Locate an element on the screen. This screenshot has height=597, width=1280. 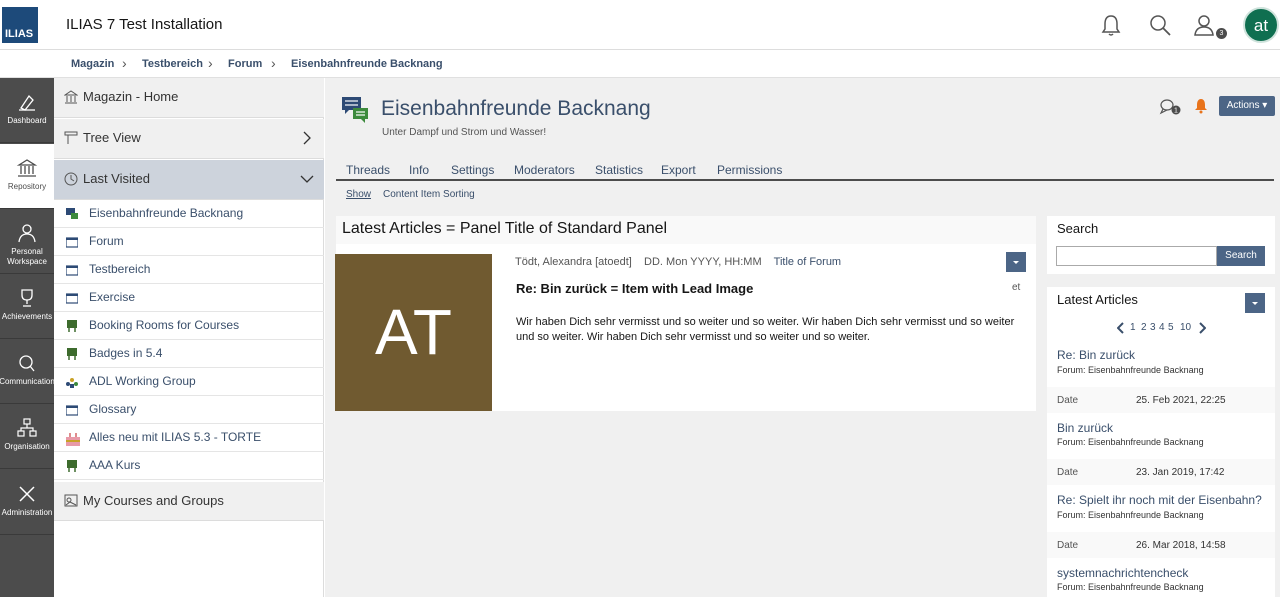
last-visited-label: Booking Rooms for Courses is located at coordinates (164, 325).